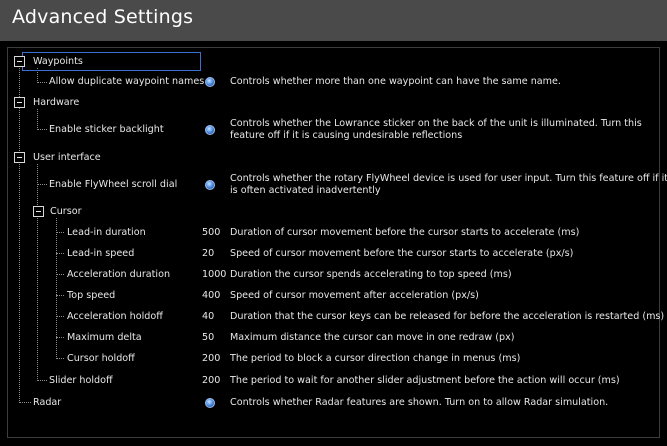  Describe the element at coordinates (106, 130) in the screenshot. I see `sticker-backlight-label: Enable sticker backlight` at that location.